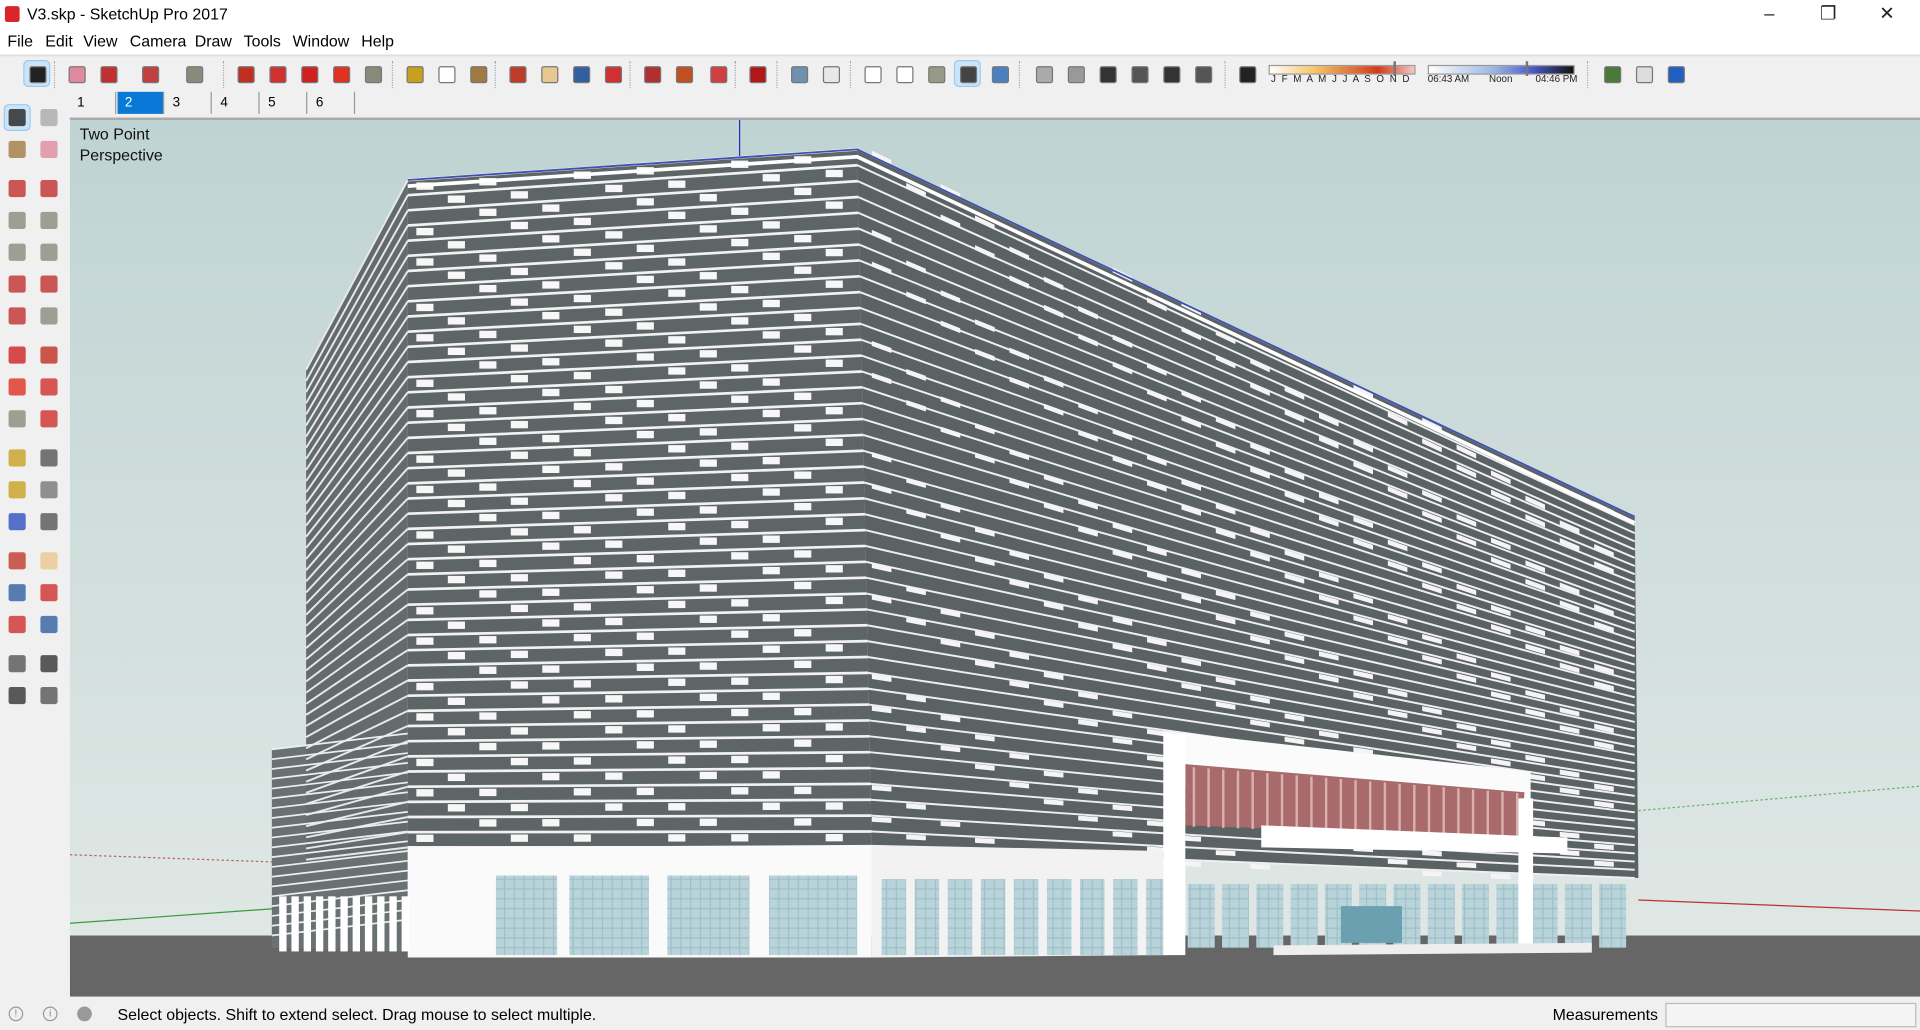 This screenshot has width=1920, height=1030. What do you see at coordinates (149, 73) in the screenshot?
I see `arc-button` at bounding box center [149, 73].